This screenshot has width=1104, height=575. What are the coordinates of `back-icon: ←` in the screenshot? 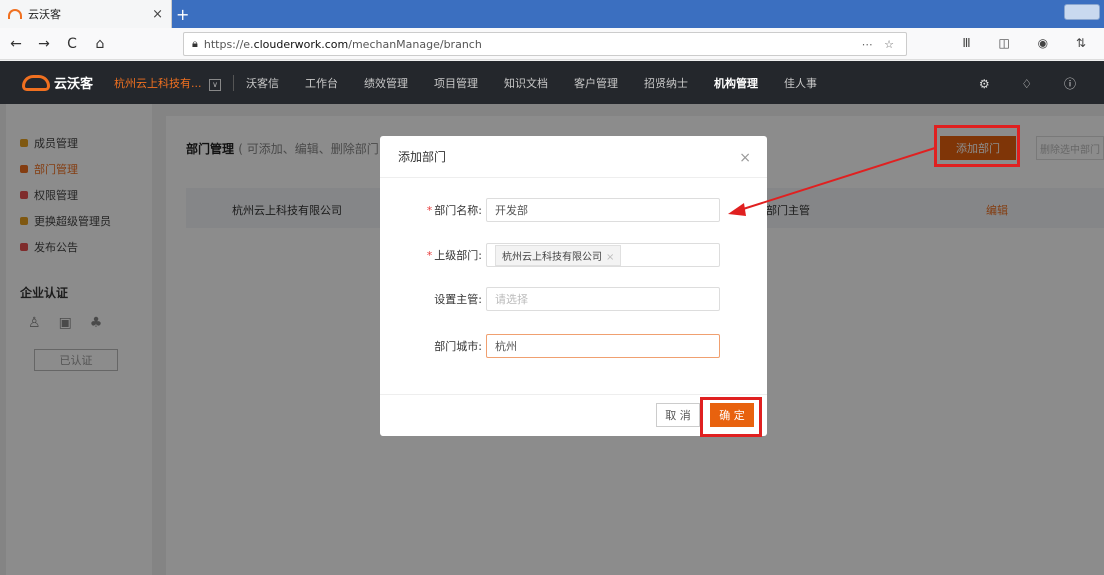 It's located at (16, 44).